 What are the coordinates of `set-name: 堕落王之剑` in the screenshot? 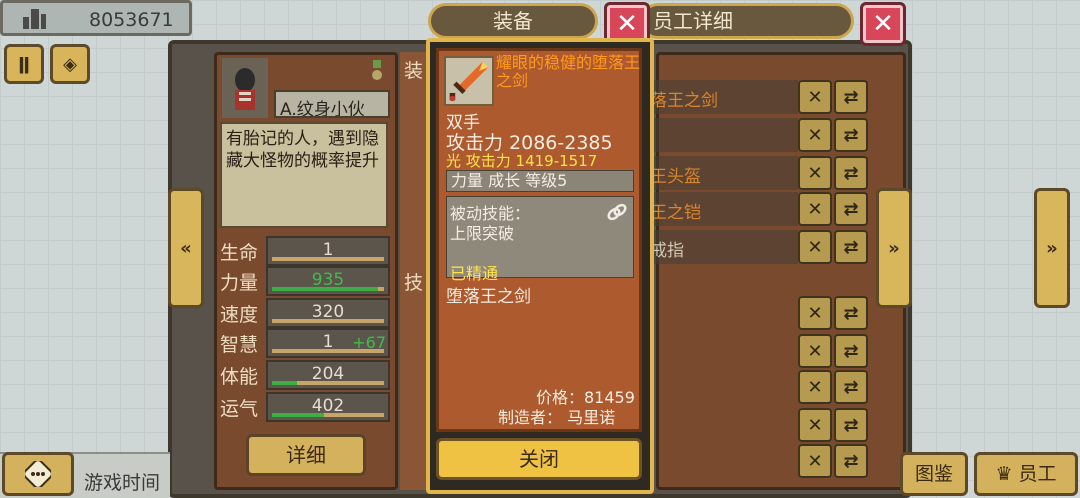 It's located at (488, 297).